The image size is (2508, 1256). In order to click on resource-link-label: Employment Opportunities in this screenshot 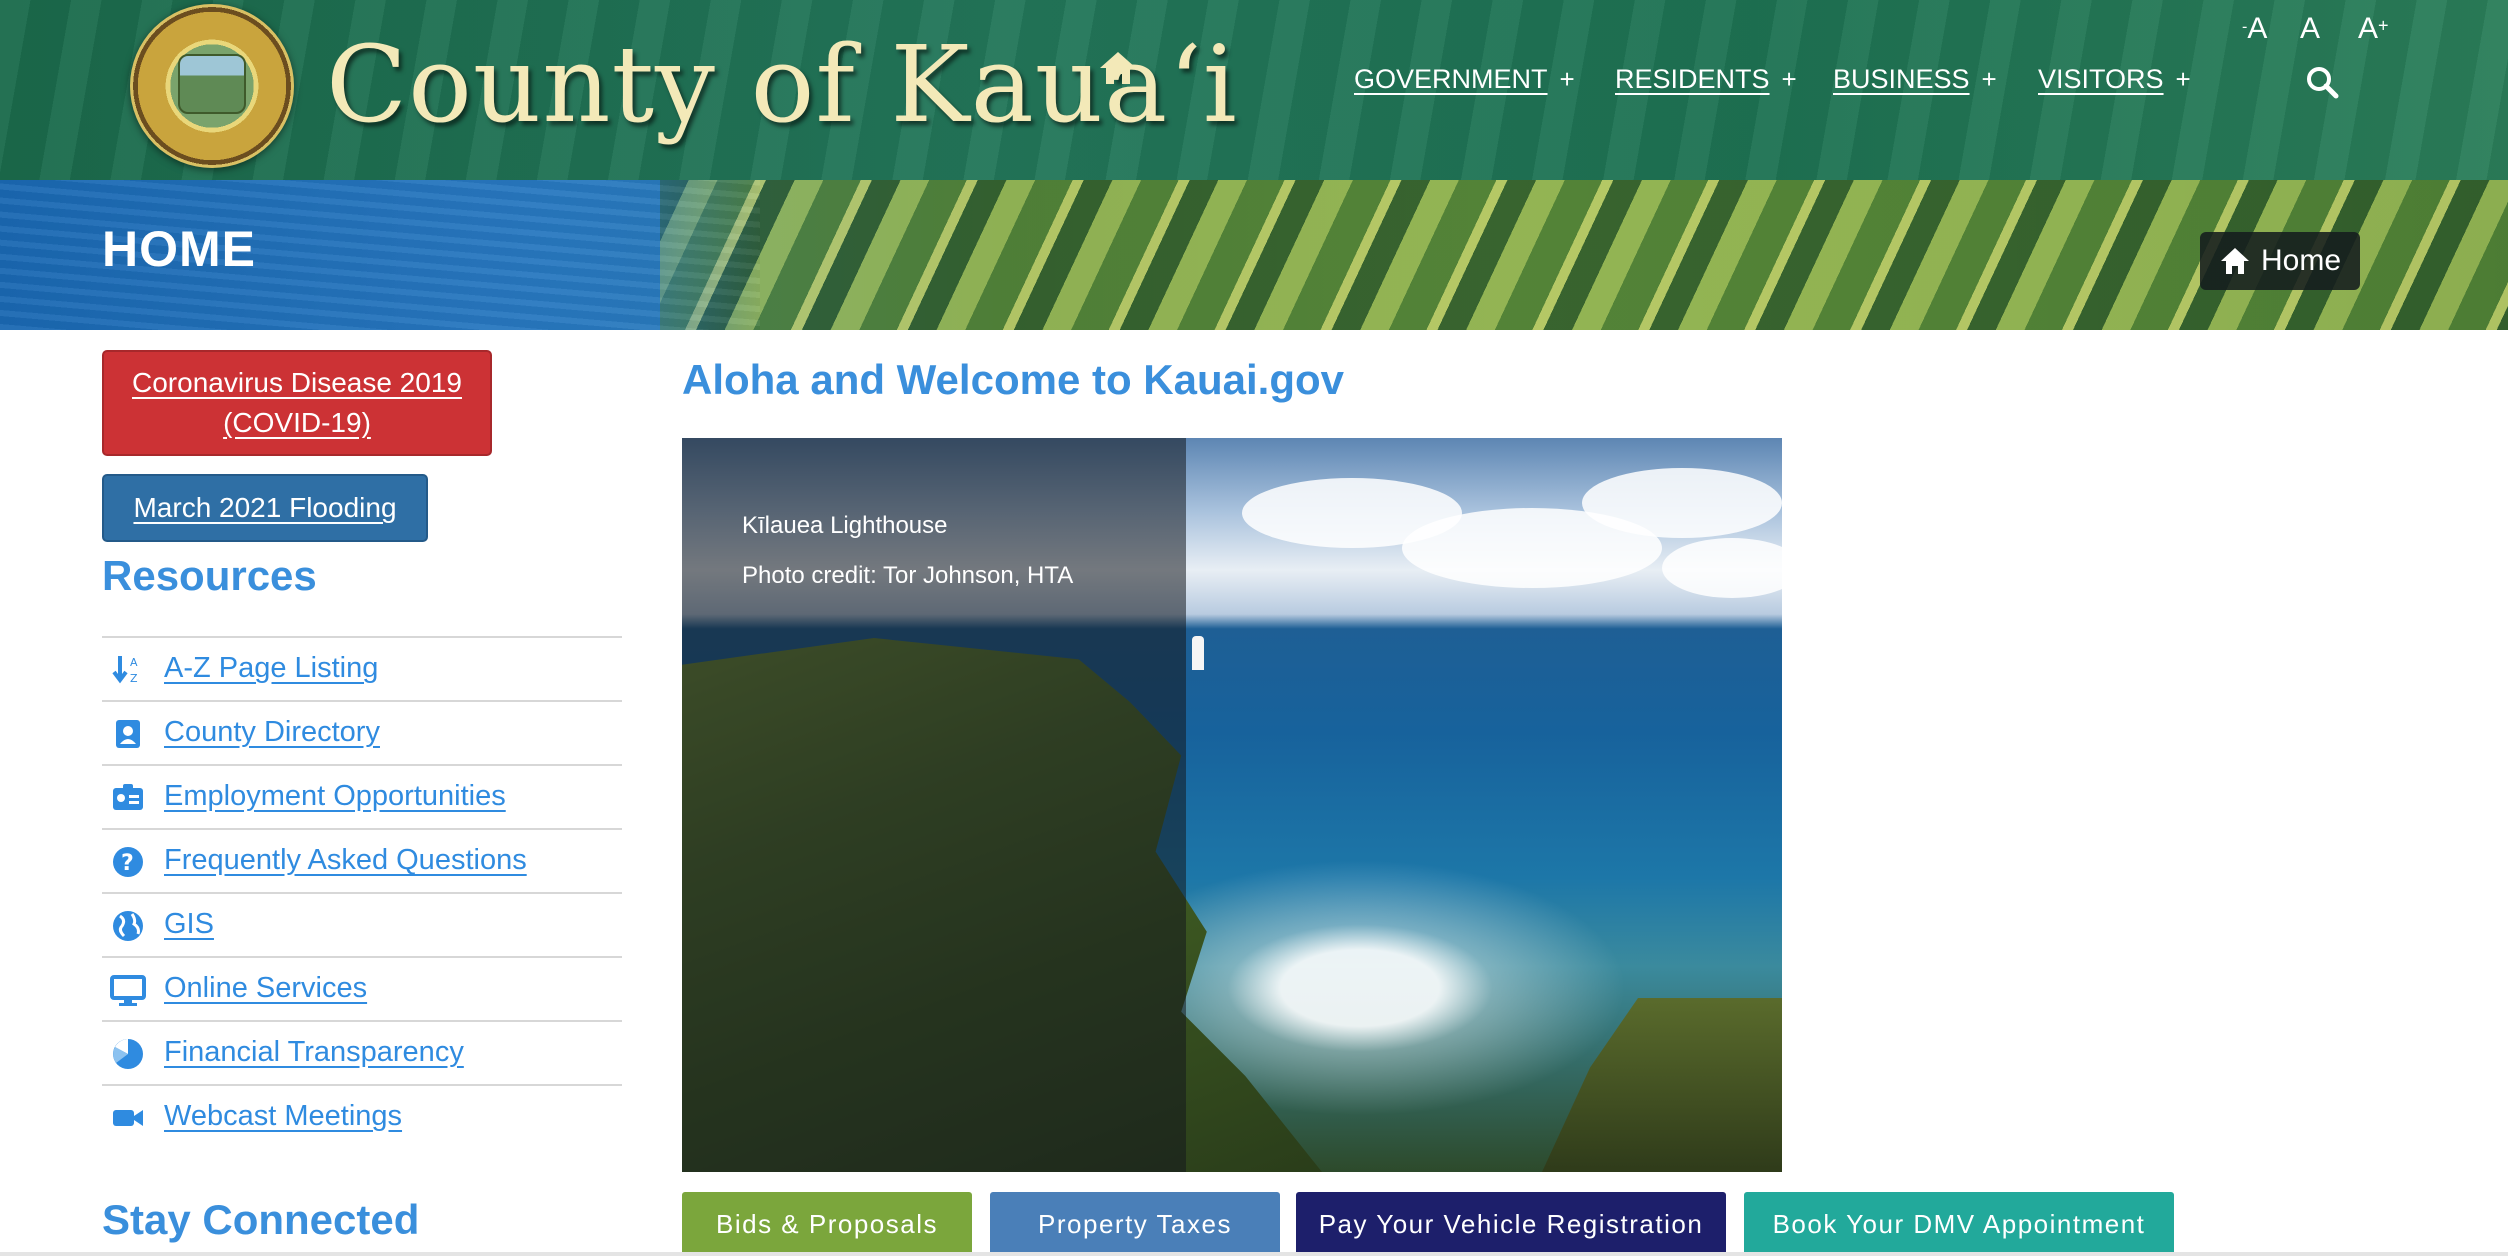, I will do `click(335, 796)`.